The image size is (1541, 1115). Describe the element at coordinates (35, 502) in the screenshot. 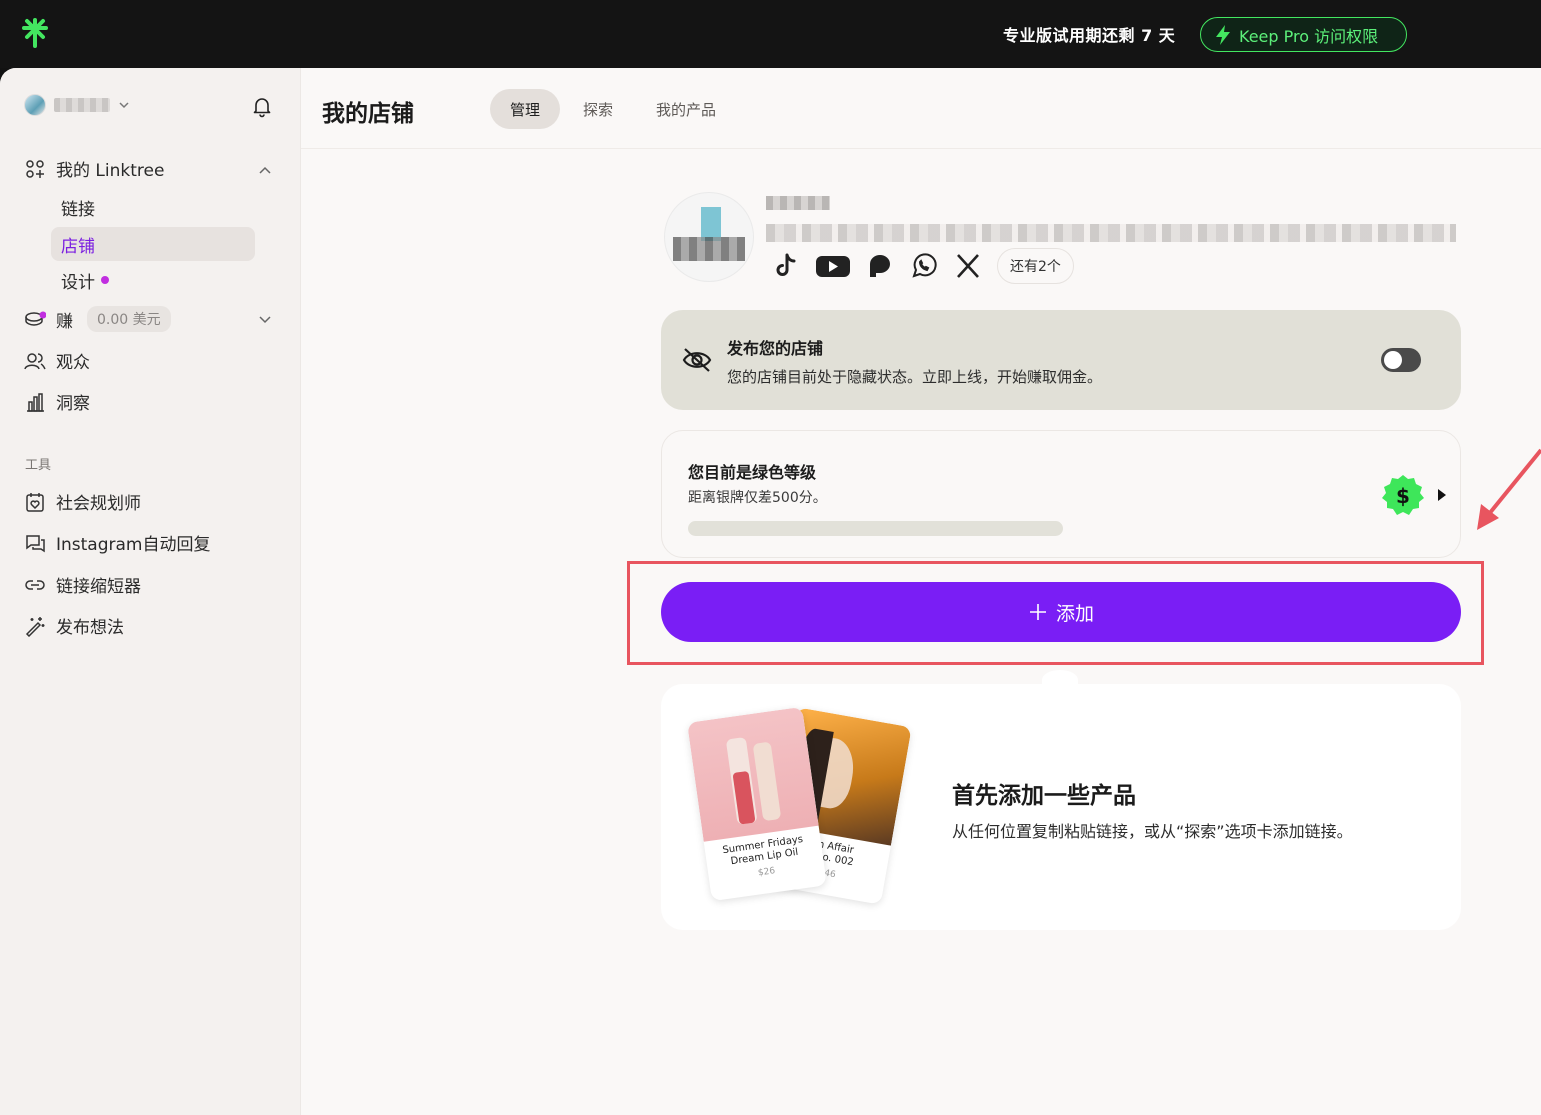

I see `calendar-heart-icon` at that location.